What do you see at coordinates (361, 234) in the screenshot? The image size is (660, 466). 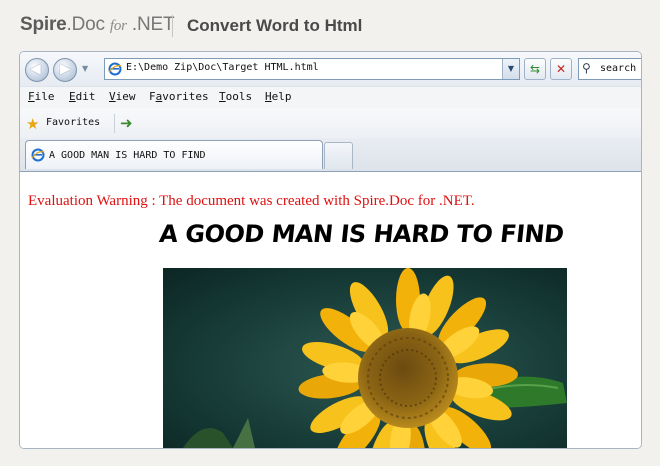 I see `document-title: A GOOD MAN IS HARD TO FIND` at bounding box center [361, 234].